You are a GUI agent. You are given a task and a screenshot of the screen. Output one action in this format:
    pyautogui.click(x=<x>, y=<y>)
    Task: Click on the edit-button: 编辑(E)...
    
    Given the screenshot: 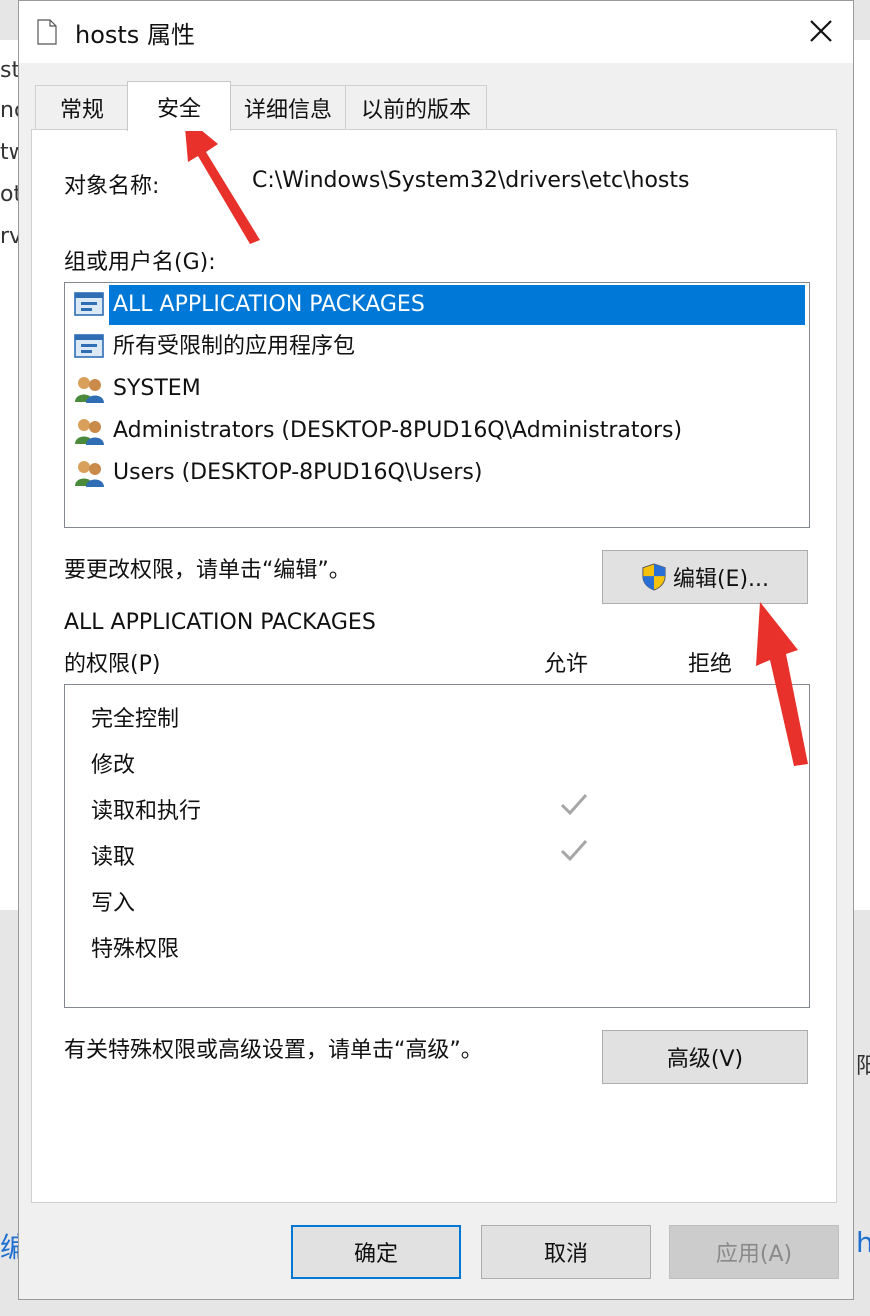 What is the action you would take?
    pyautogui.click(x=705, y=577)
    